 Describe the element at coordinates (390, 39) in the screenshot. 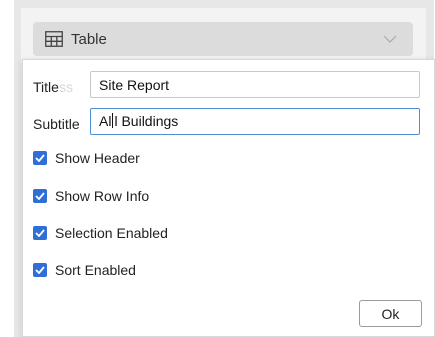

I see `chevron-down-icon` at that location.